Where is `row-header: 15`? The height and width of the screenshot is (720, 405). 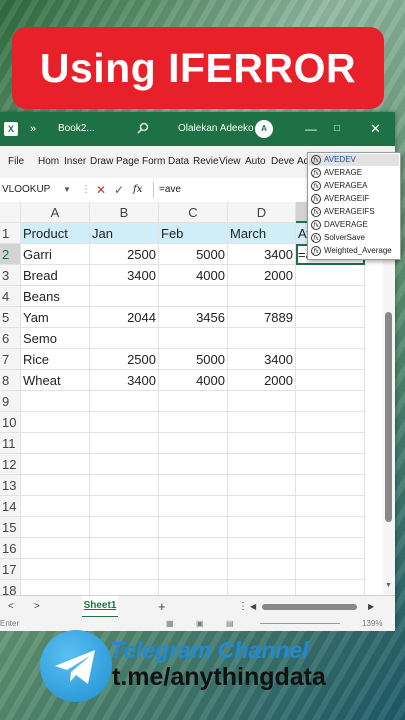 row-header: 15 is located at coordinates (10, 527).